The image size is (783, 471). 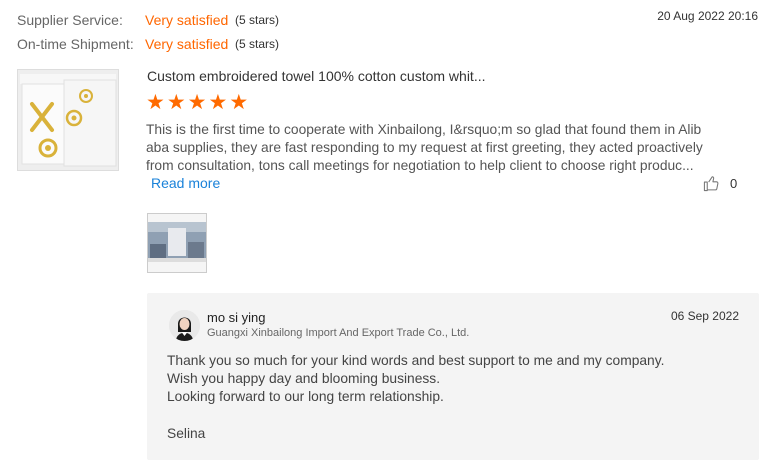 I want to click on avatar, so click(x=184, y=325).